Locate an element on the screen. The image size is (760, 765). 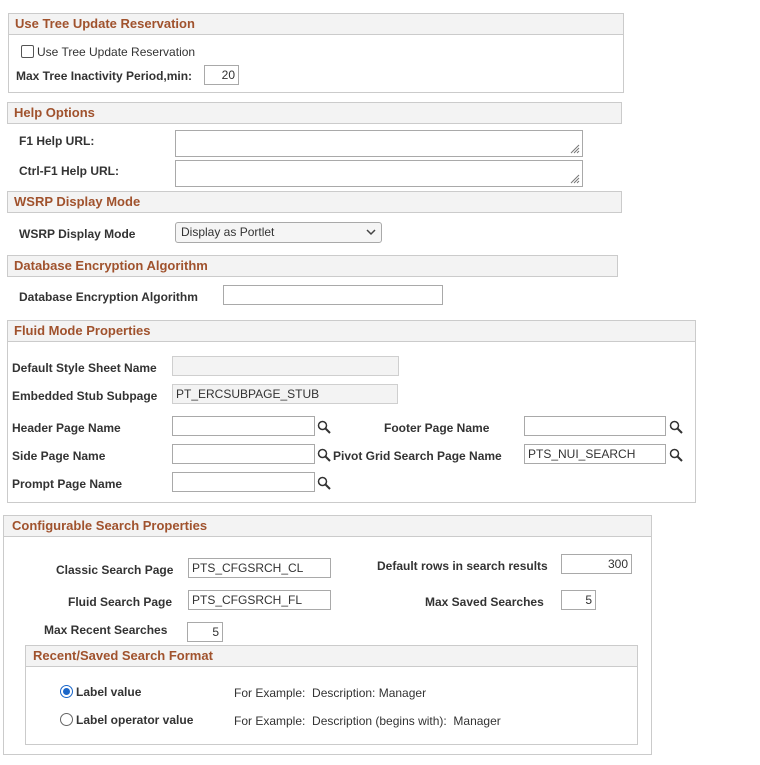
footer-page-input is located at coordinates (595, 426).